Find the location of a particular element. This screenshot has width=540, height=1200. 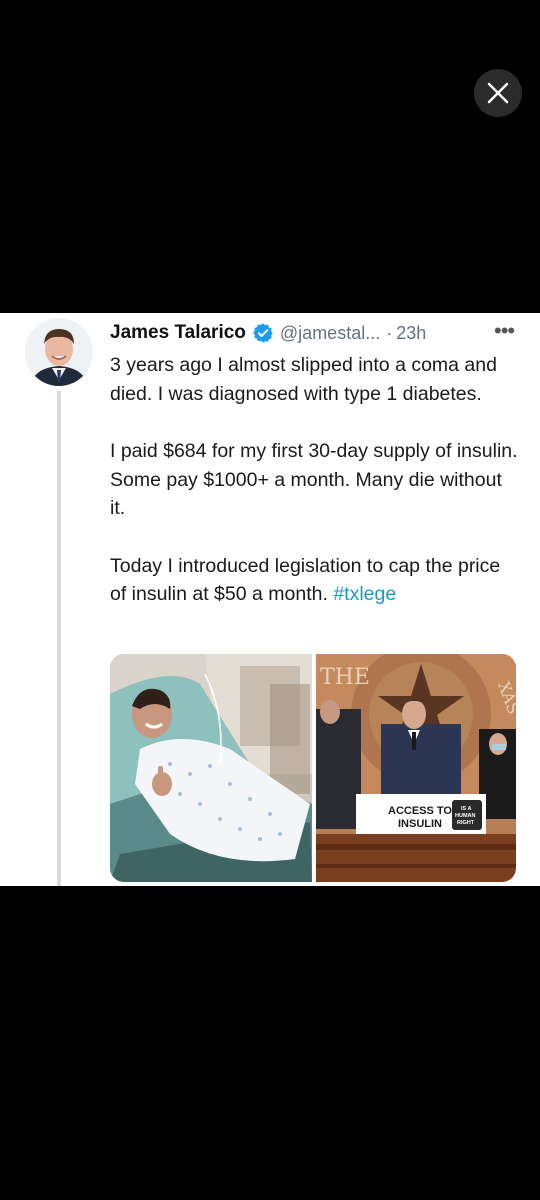

close-icon is located at coordinates (498, 93).